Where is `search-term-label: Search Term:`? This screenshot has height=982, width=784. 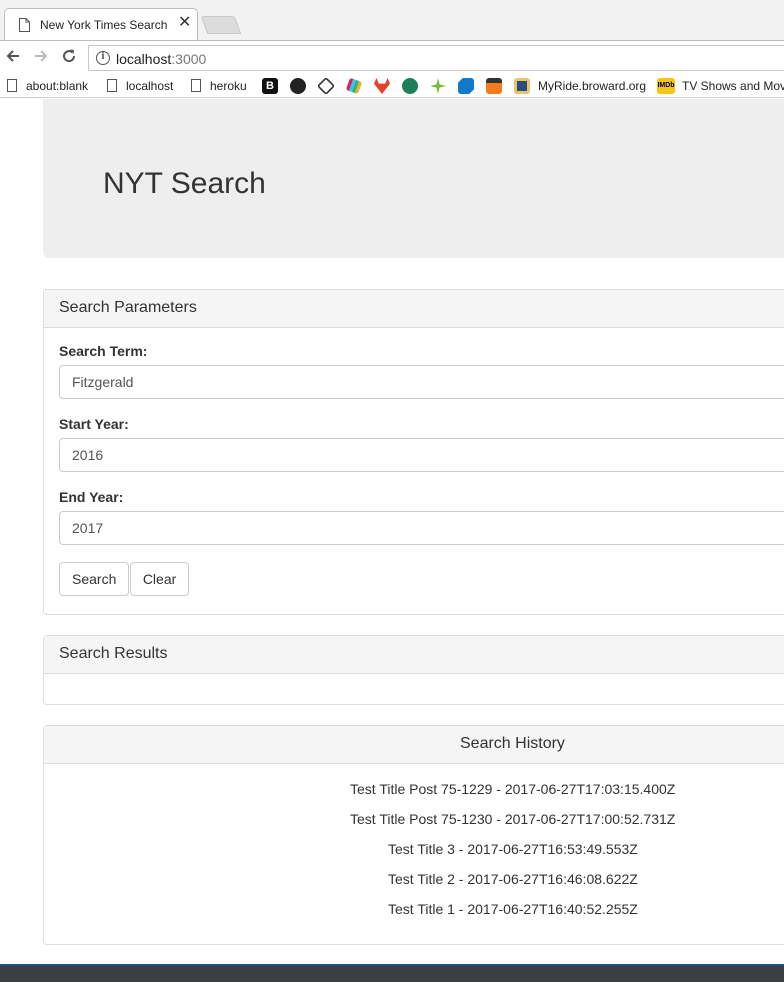 search-term-label: Search Term: is located at coordinates (103, 351).